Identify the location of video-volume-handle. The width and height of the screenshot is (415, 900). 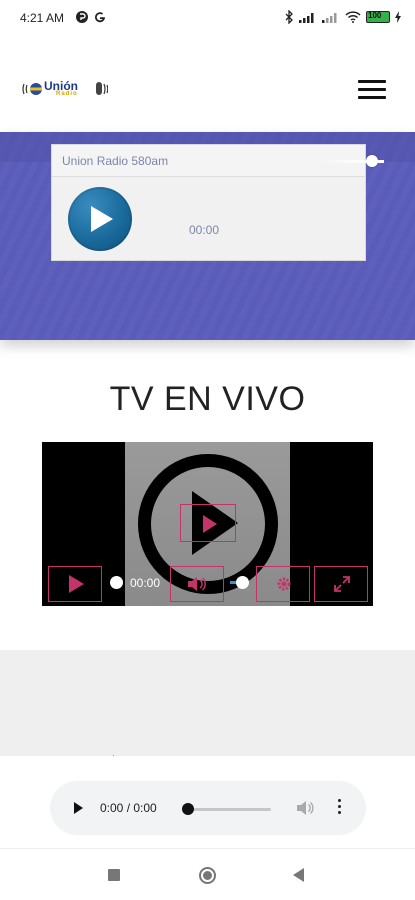
(242, 582).